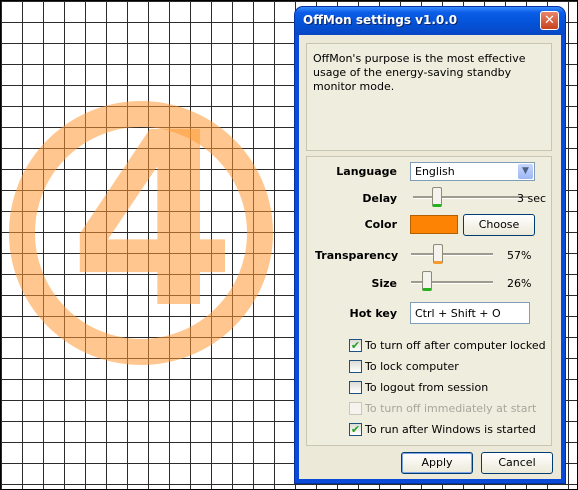 Image resolution: width=578 pixels, height=490 pixels. What do you see at coordinates (434, 224) in the screenshot?
I see `color-swatch` at bounding box center [434, 224].